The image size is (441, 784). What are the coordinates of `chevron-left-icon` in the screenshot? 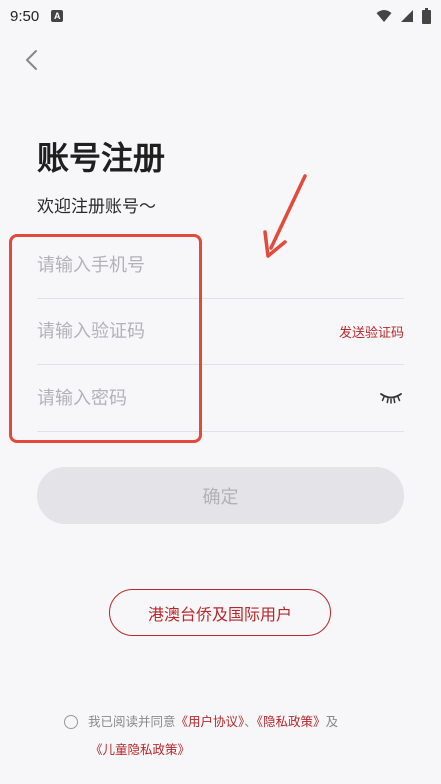 It's located at (31, 60).